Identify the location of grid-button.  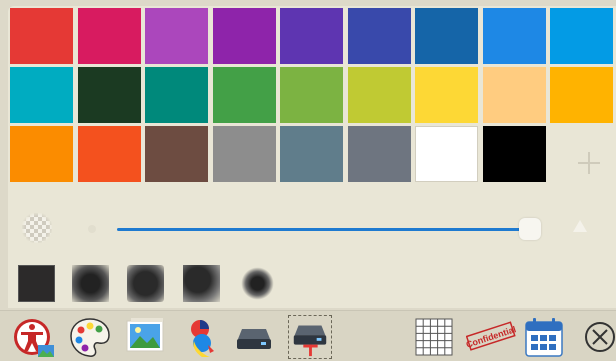
(434, 337).